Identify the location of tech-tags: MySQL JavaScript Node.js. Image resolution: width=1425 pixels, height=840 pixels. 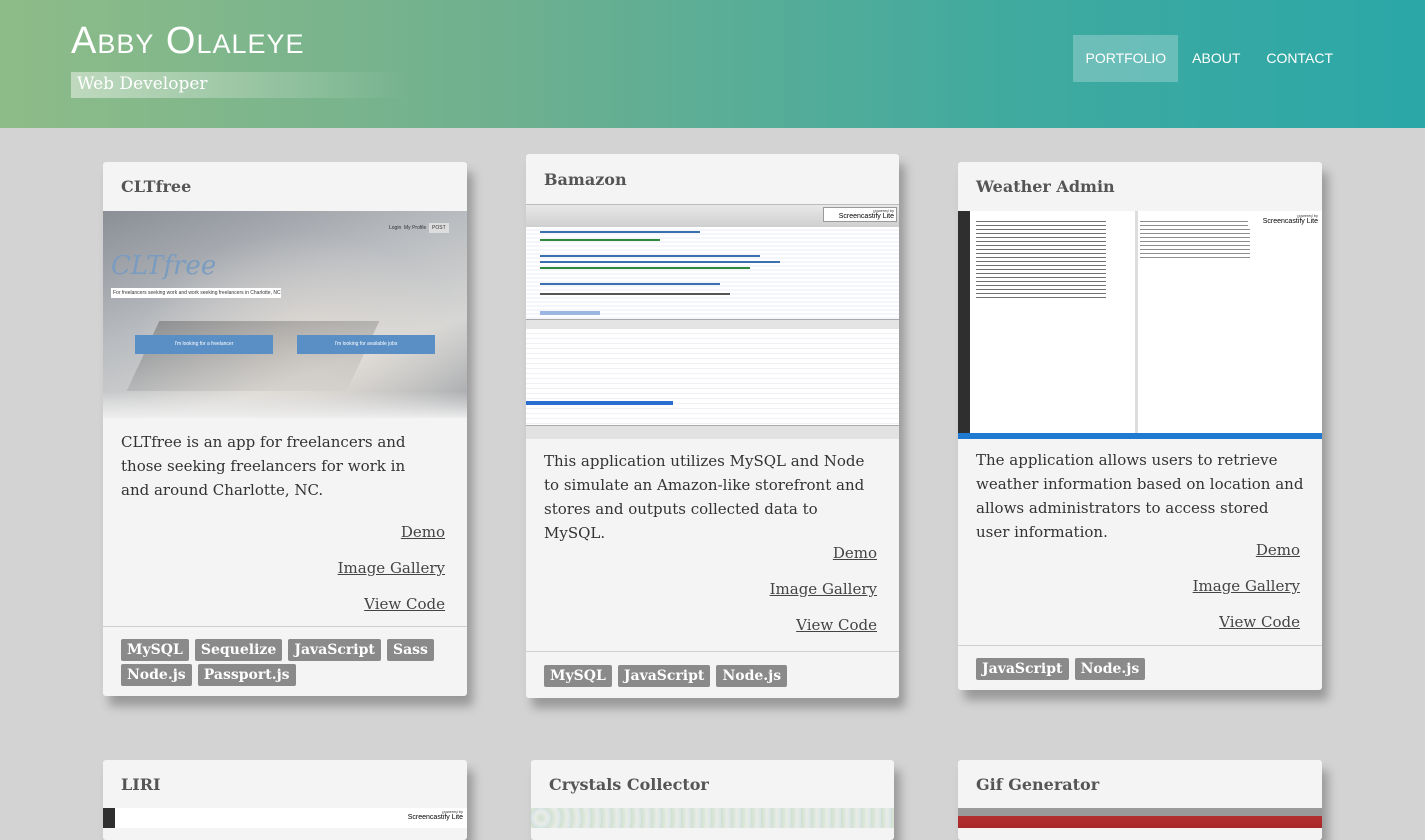
(666, 677).